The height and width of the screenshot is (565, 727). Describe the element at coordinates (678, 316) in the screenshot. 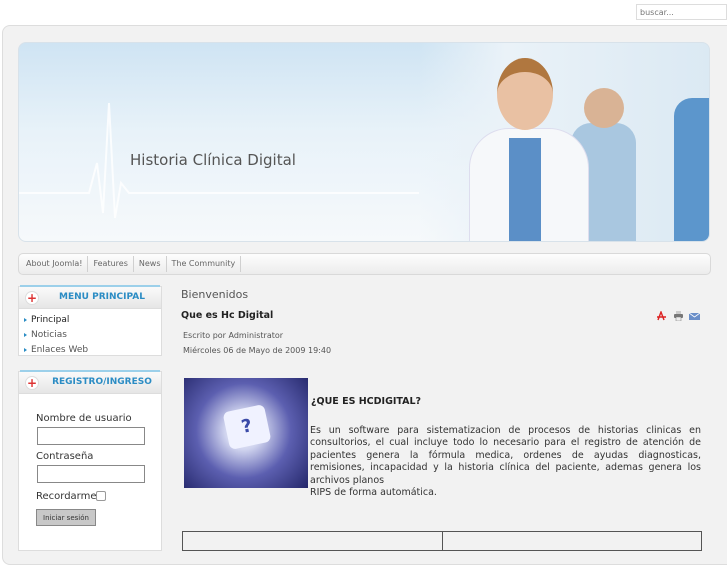

I see `print-icon` at that location.